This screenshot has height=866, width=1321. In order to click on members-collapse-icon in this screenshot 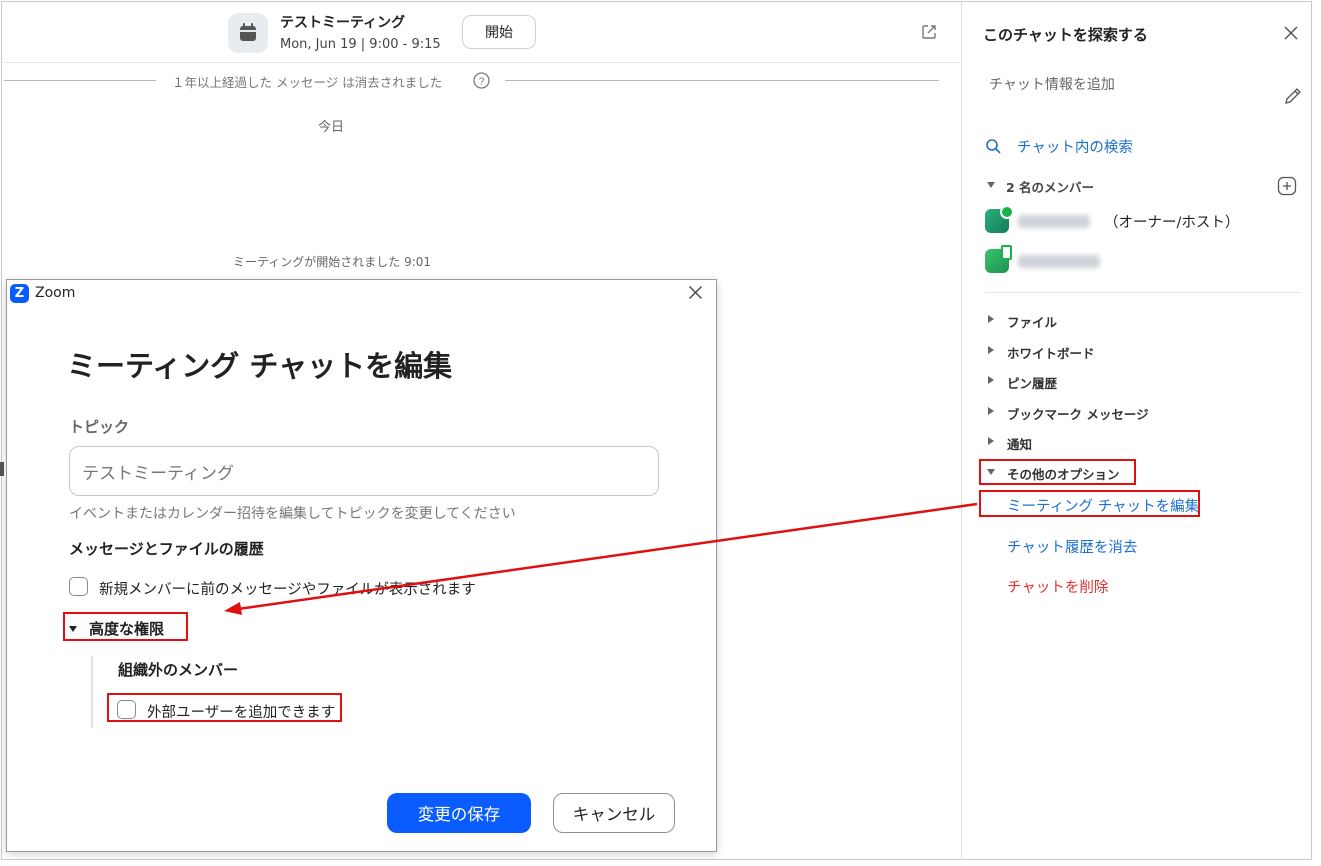, I will do `click(991, 185)`.